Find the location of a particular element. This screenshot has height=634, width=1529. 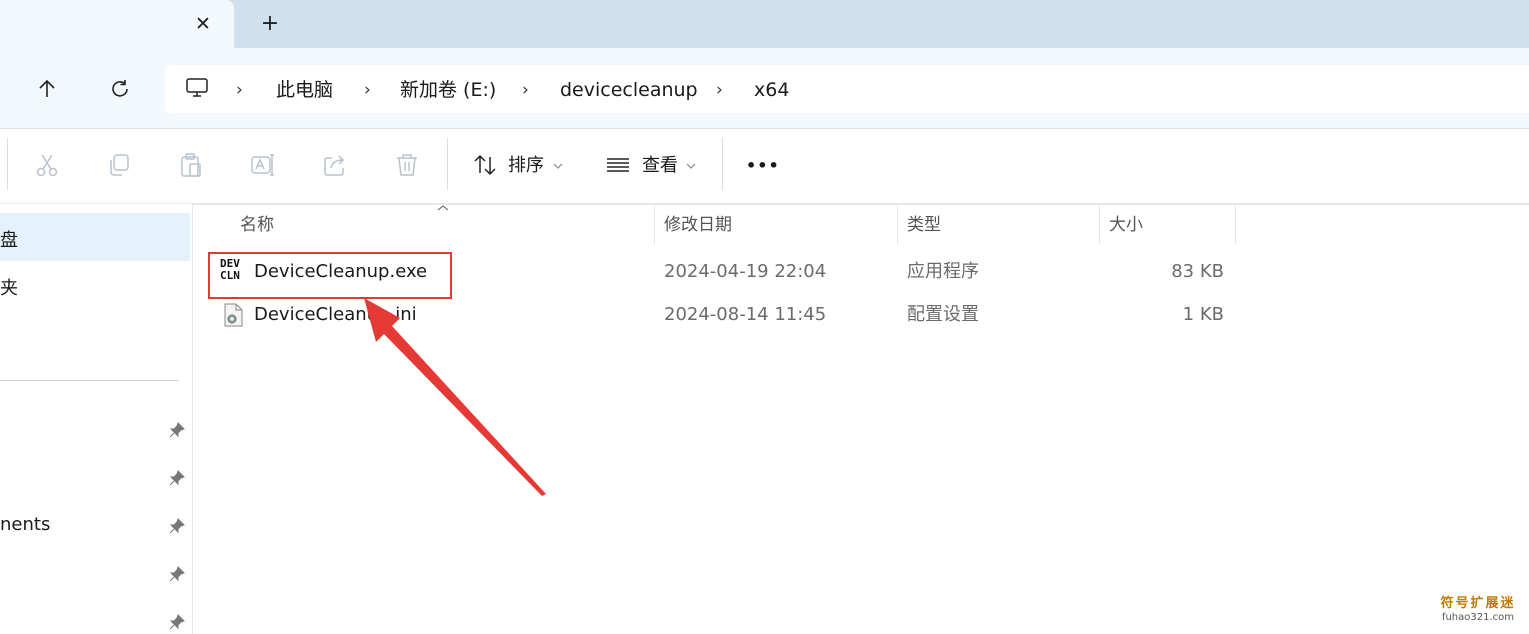

view-list-icon is located at coordinates (618, 165).